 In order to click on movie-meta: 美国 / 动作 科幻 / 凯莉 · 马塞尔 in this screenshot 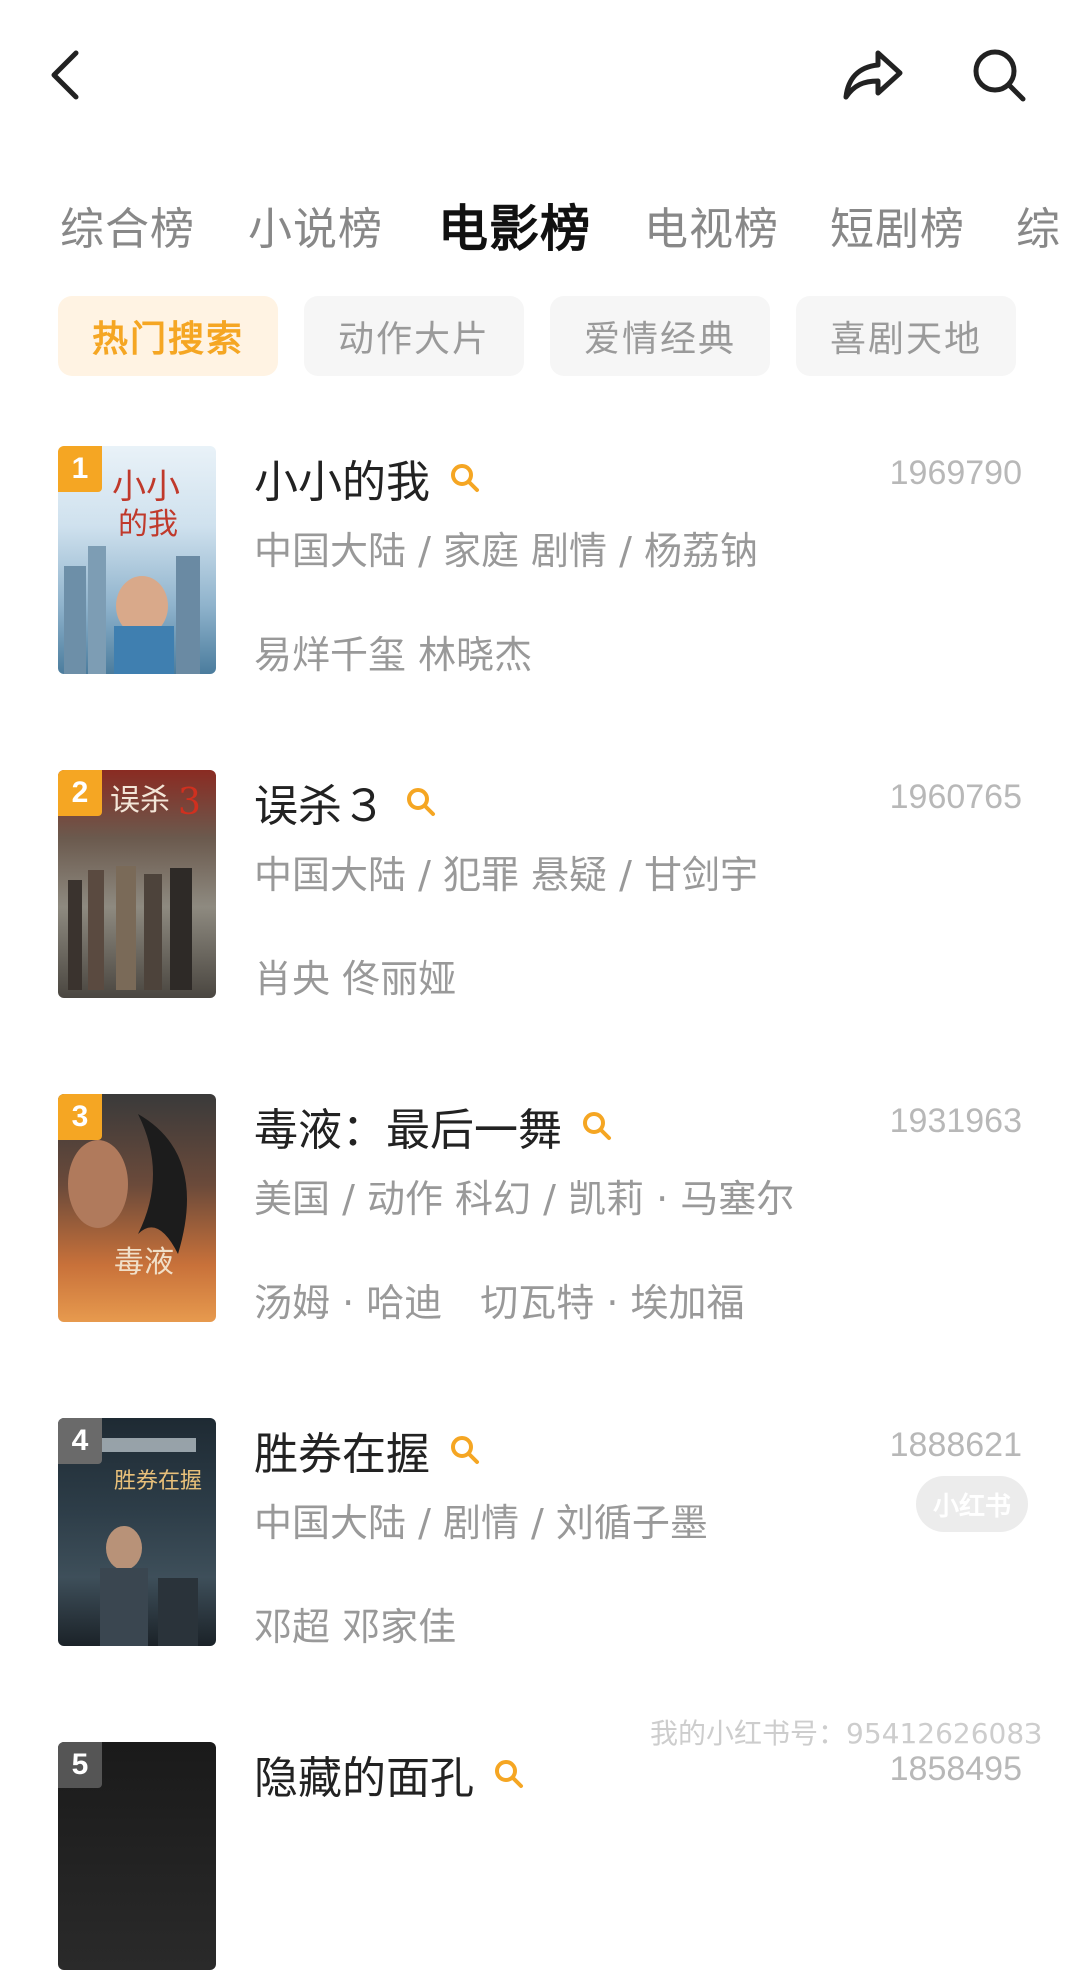, I will do `click(524, 1199)`.